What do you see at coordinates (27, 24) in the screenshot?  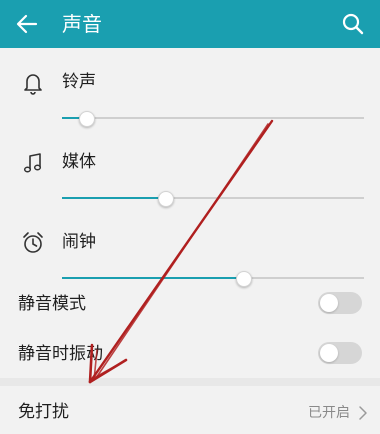 I see `arrow-back-icon` at bounding box center [27, 24].